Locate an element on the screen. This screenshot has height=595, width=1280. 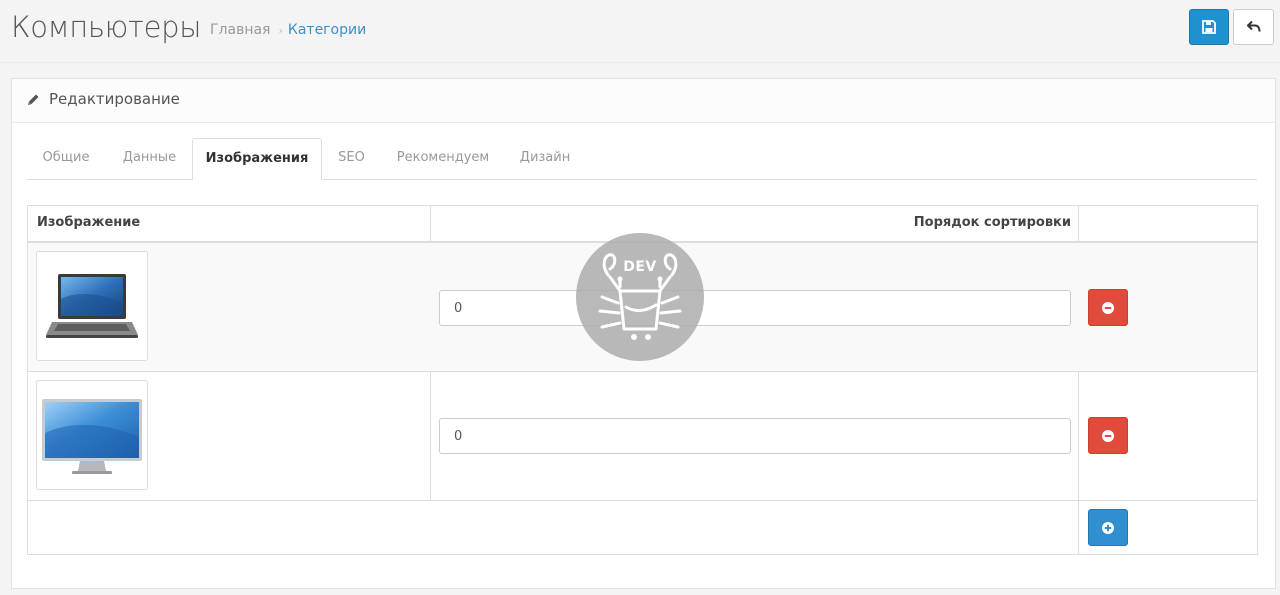
watermark-logo: DEV is located at coordinates (640, 297).